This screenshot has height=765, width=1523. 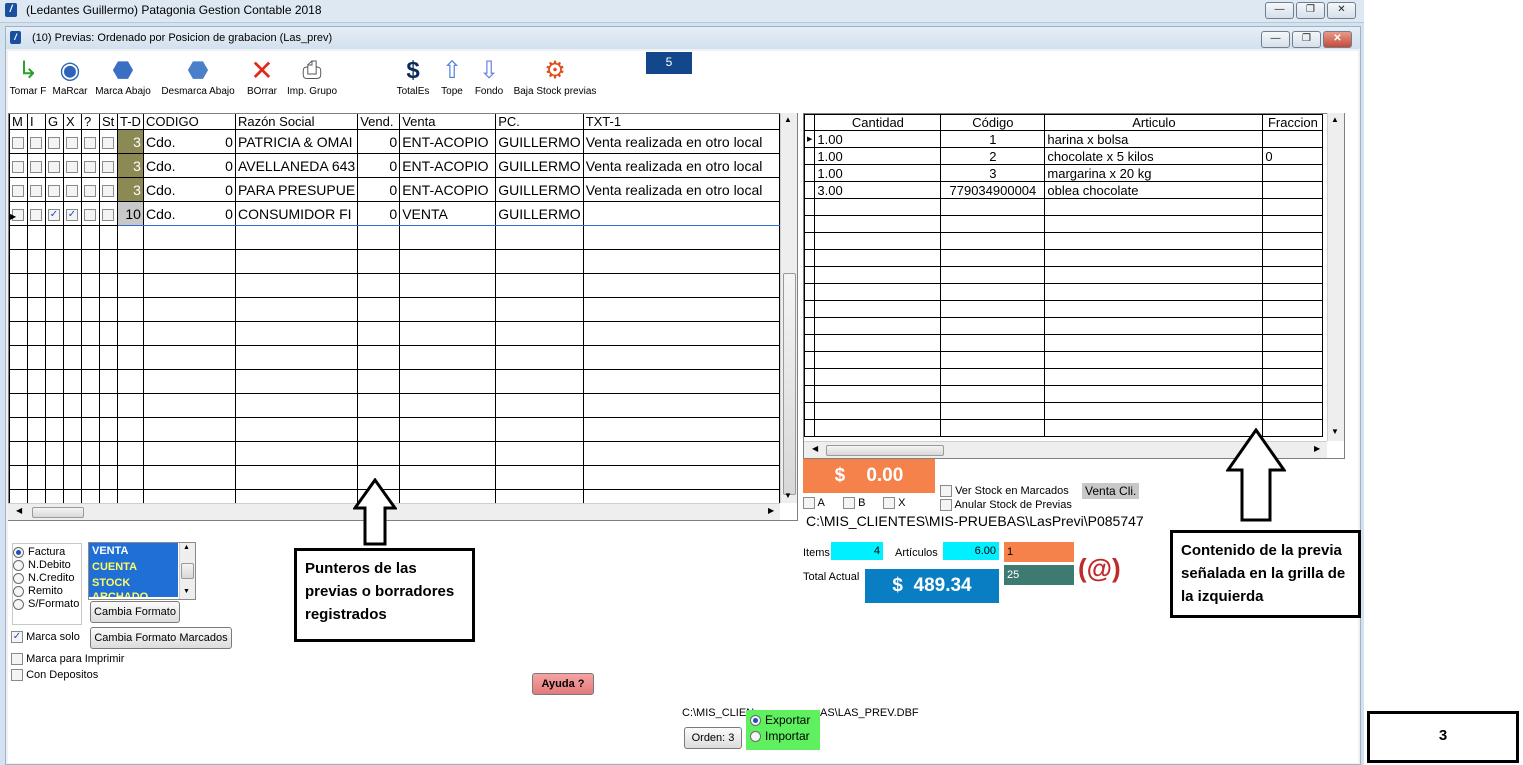 I want to click on razon-cell: PARA PRESUPUE, so click(x=296, y=189).